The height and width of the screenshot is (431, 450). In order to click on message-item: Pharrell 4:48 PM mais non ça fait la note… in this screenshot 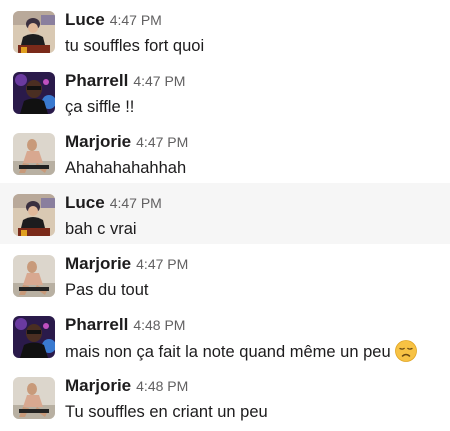, I will do `click(225, 335)`.